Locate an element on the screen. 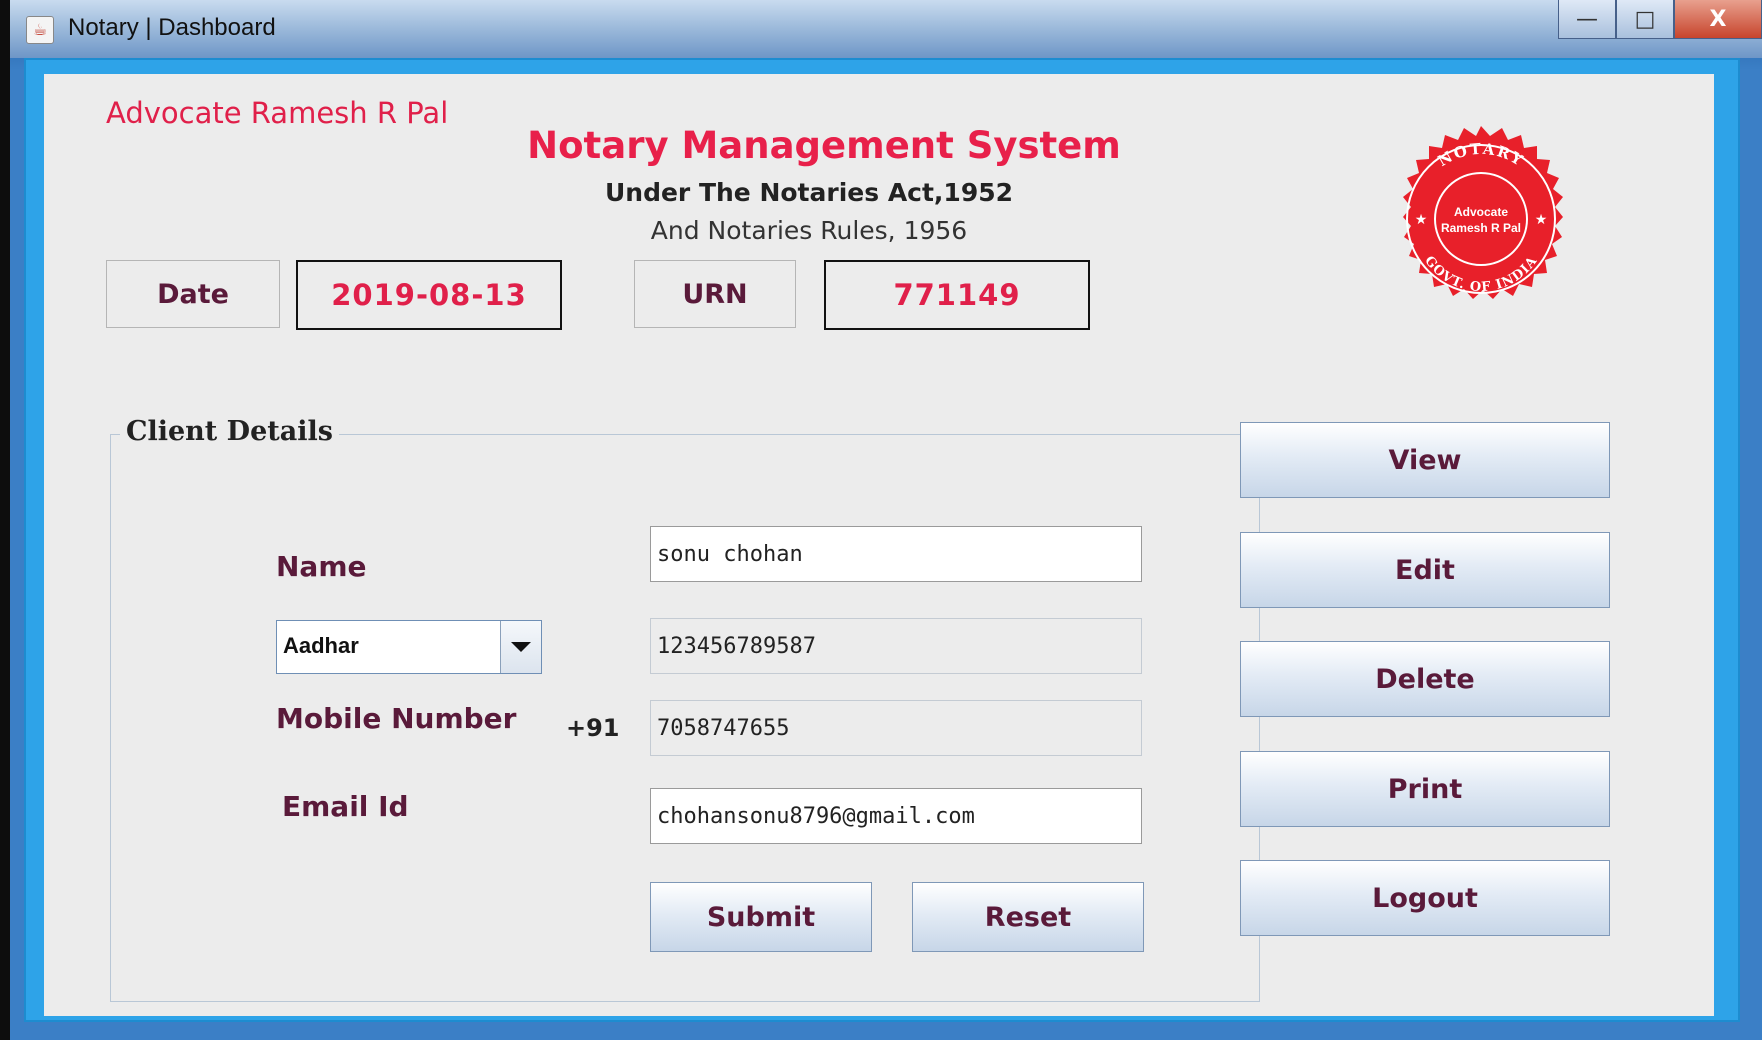 The height and width of the screenshot is (1040, 1762). urn-label: URN is located at coordinates (715, 294).